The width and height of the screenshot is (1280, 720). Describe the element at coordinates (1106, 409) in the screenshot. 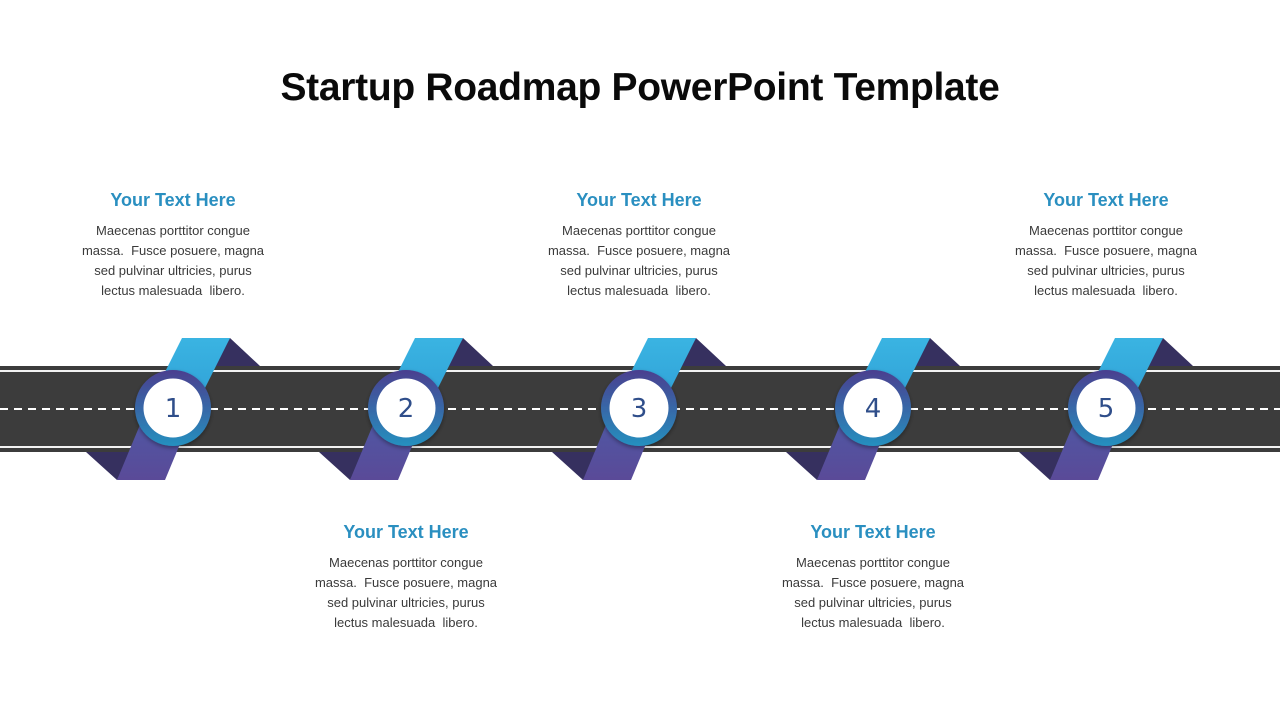

I see `milestone-number: 5` at that location.